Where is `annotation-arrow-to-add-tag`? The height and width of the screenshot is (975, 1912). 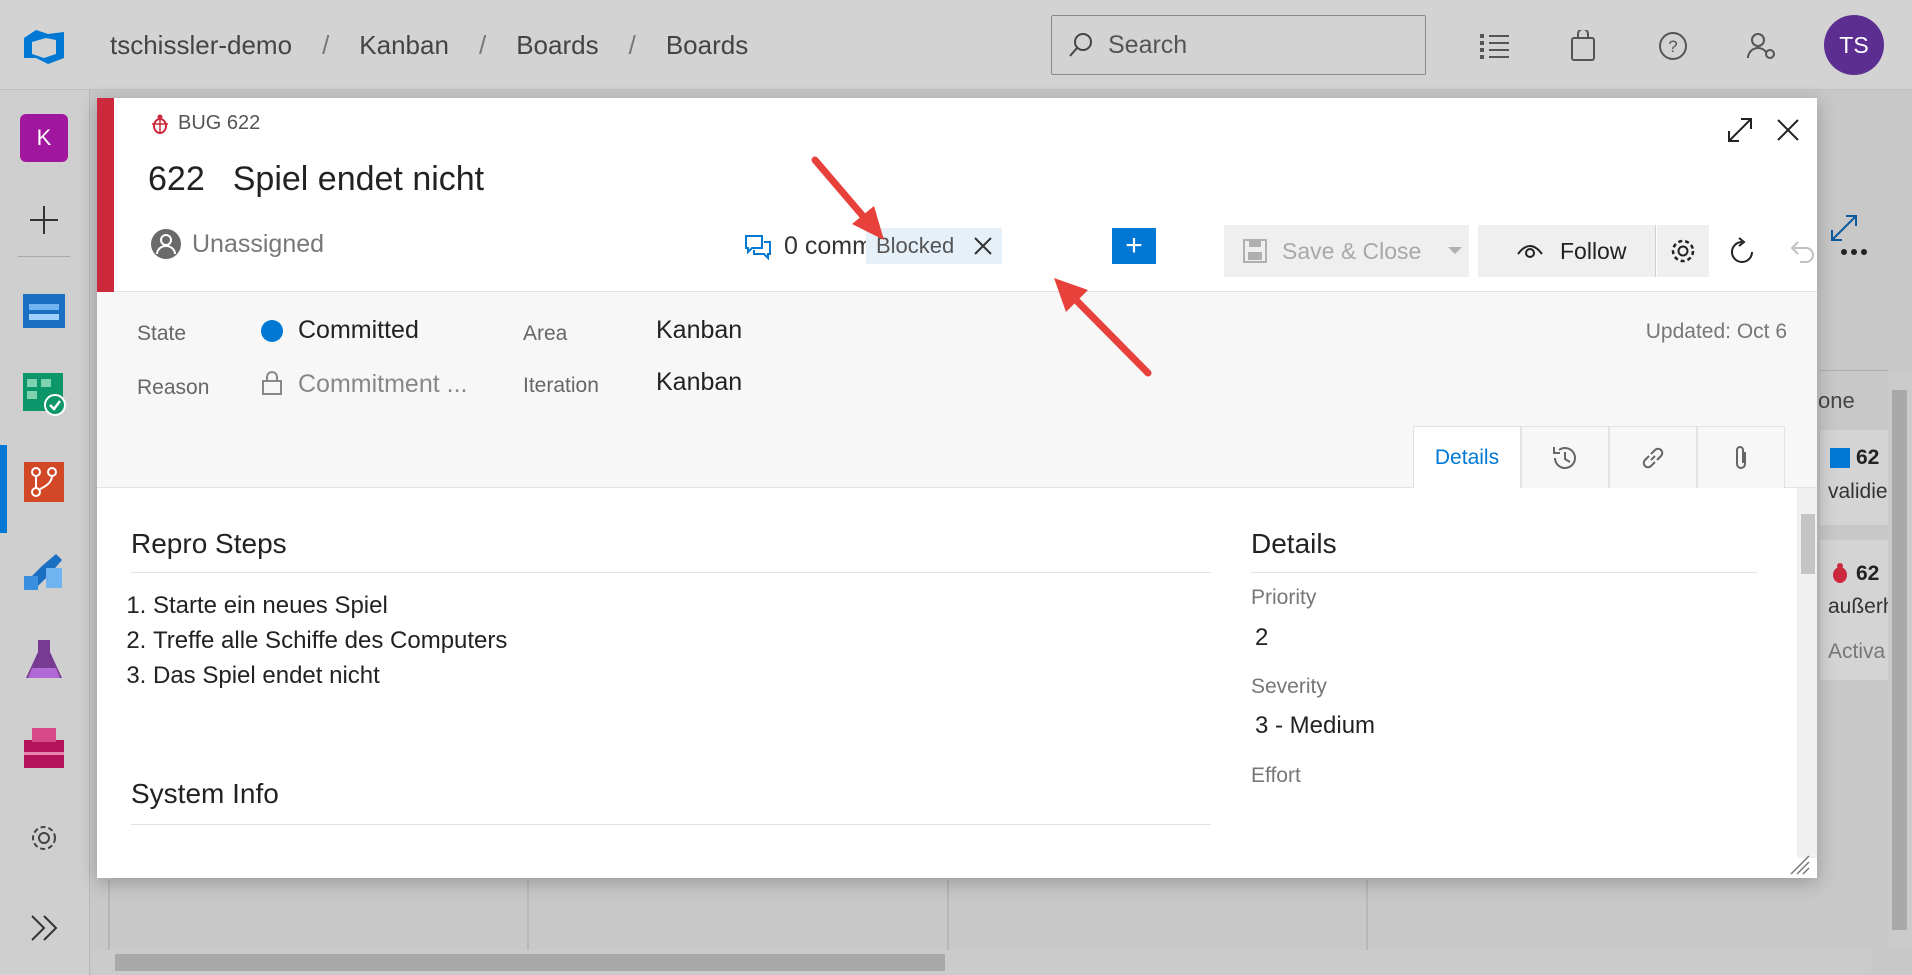 annotation-arrow-to-add-tag is located at coordinates (1110, 335).